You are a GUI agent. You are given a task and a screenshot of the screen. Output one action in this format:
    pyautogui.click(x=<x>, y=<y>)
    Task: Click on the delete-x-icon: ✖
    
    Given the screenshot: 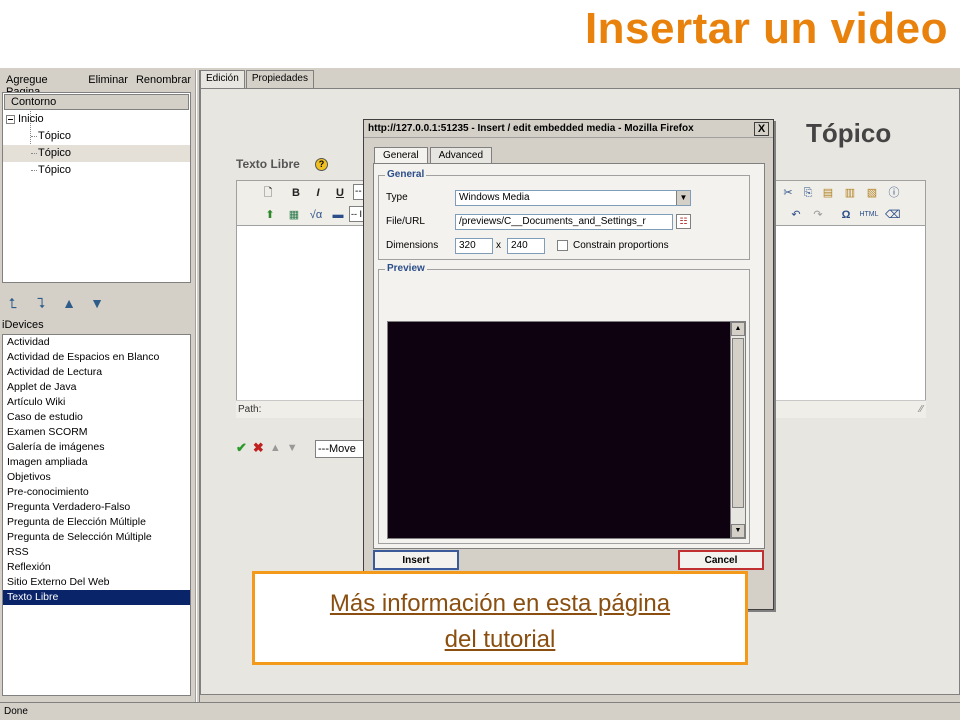 What is the action you would take?
    pyautogui.click(x=258, y=448)
    